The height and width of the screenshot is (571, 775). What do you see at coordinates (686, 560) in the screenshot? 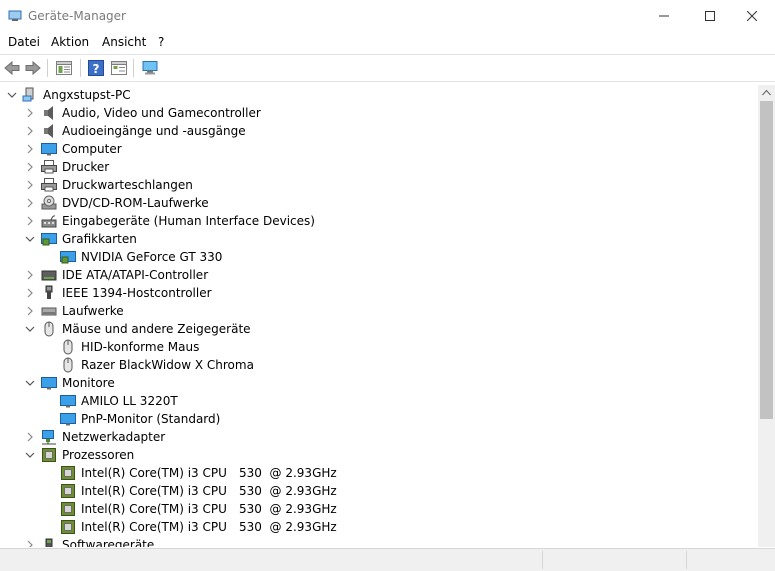
I see `status-divider` at bounding box center [686, 560].